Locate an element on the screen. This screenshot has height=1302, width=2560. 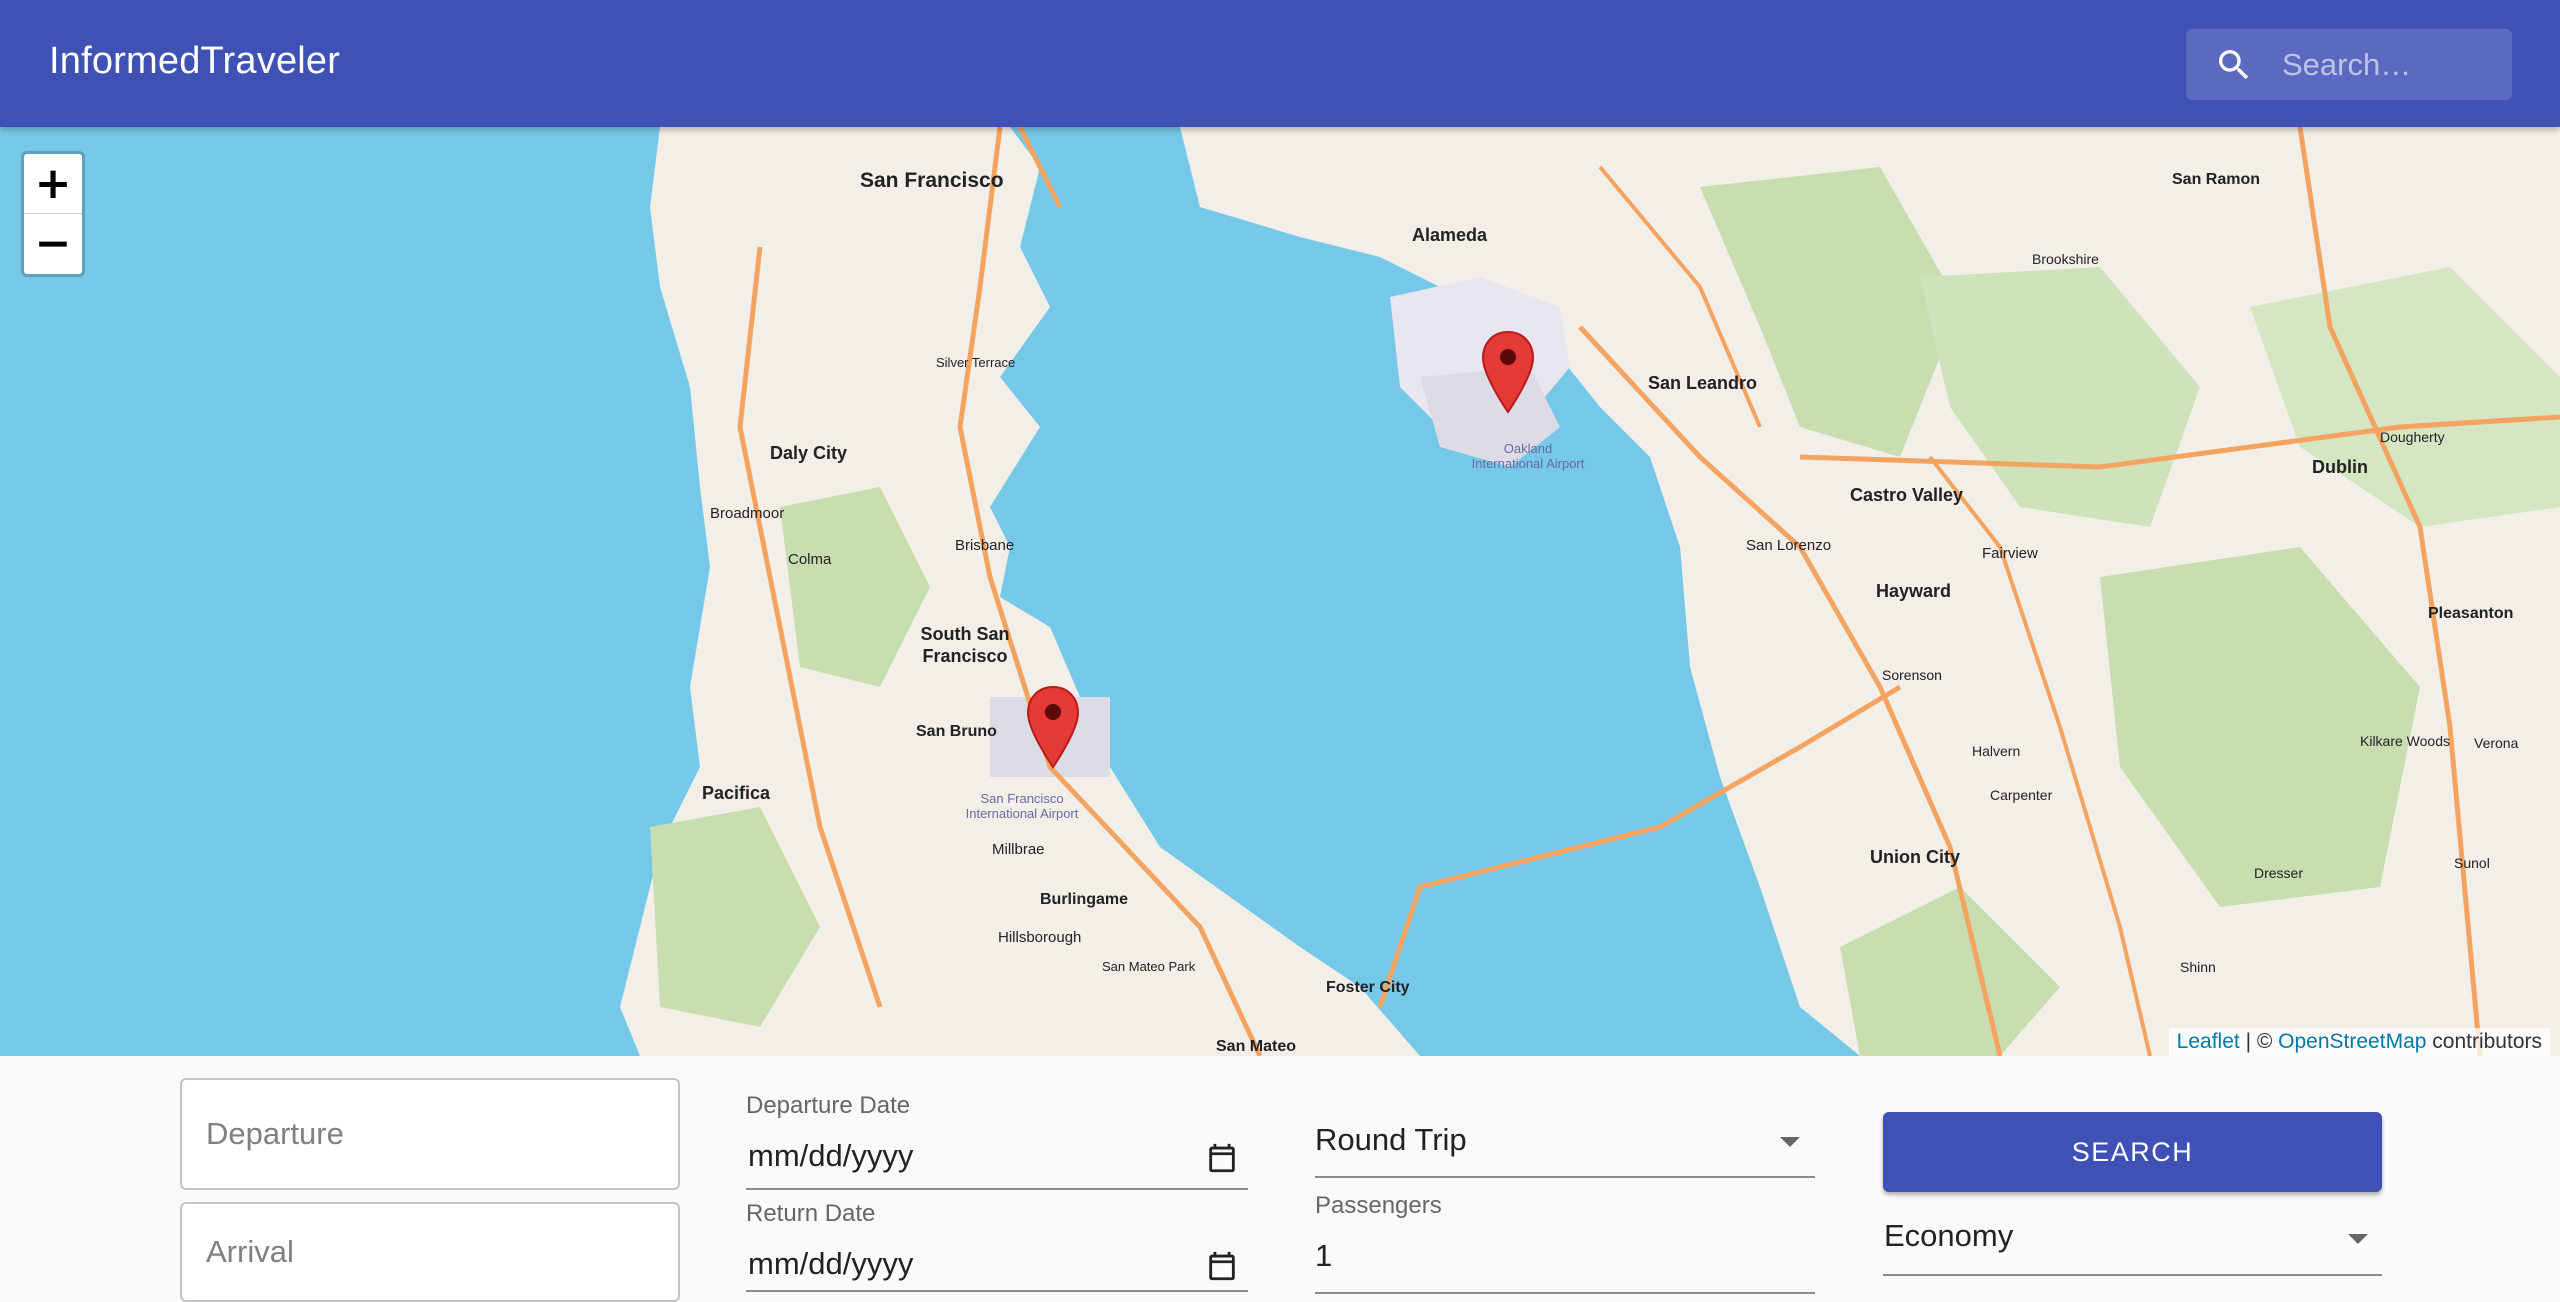
search-icon is located at coordinates (2234, 65).